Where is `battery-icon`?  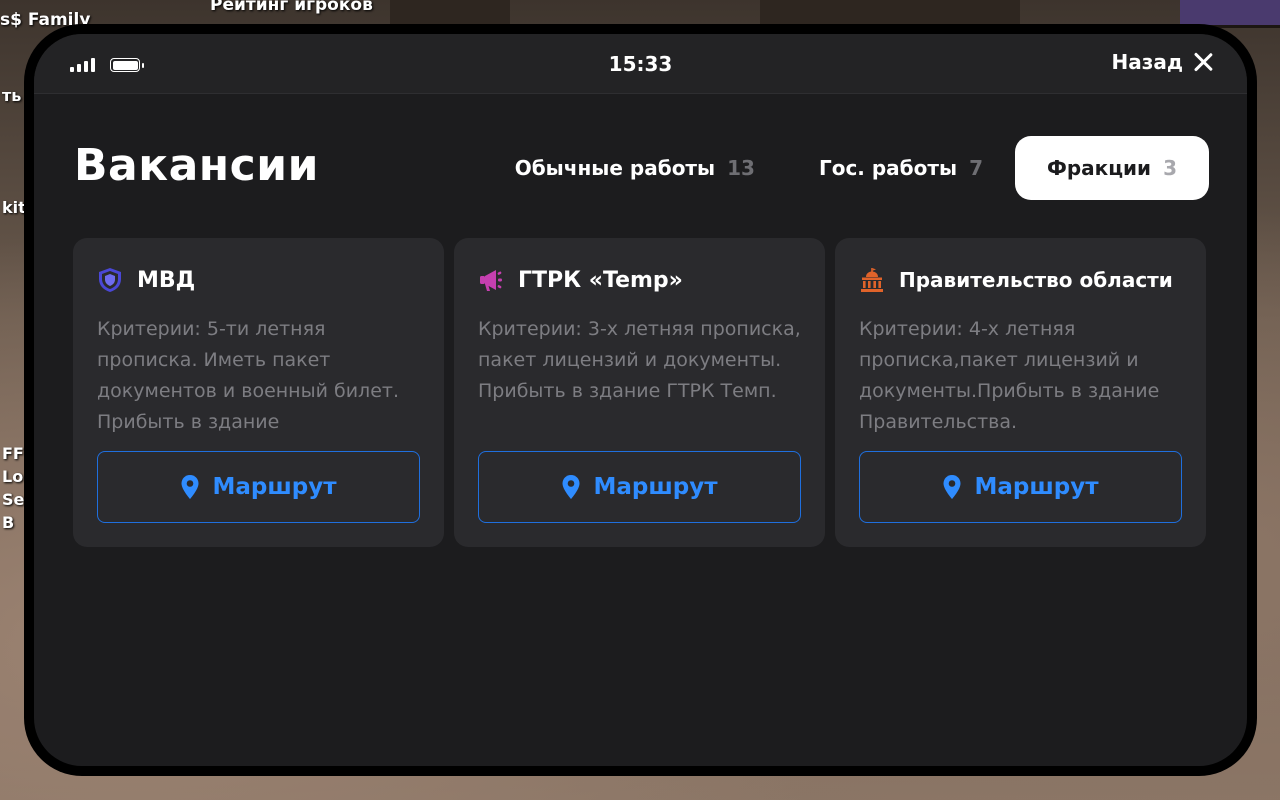 battery-icon is located at coordinates (127, 65).